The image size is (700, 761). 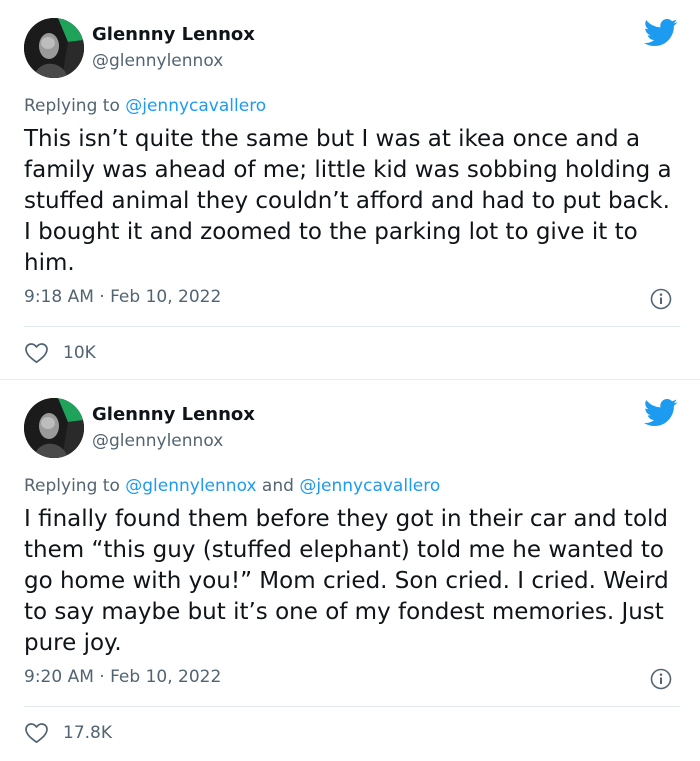 I want to click on like-button: 10K, so click(x=60, y=353).